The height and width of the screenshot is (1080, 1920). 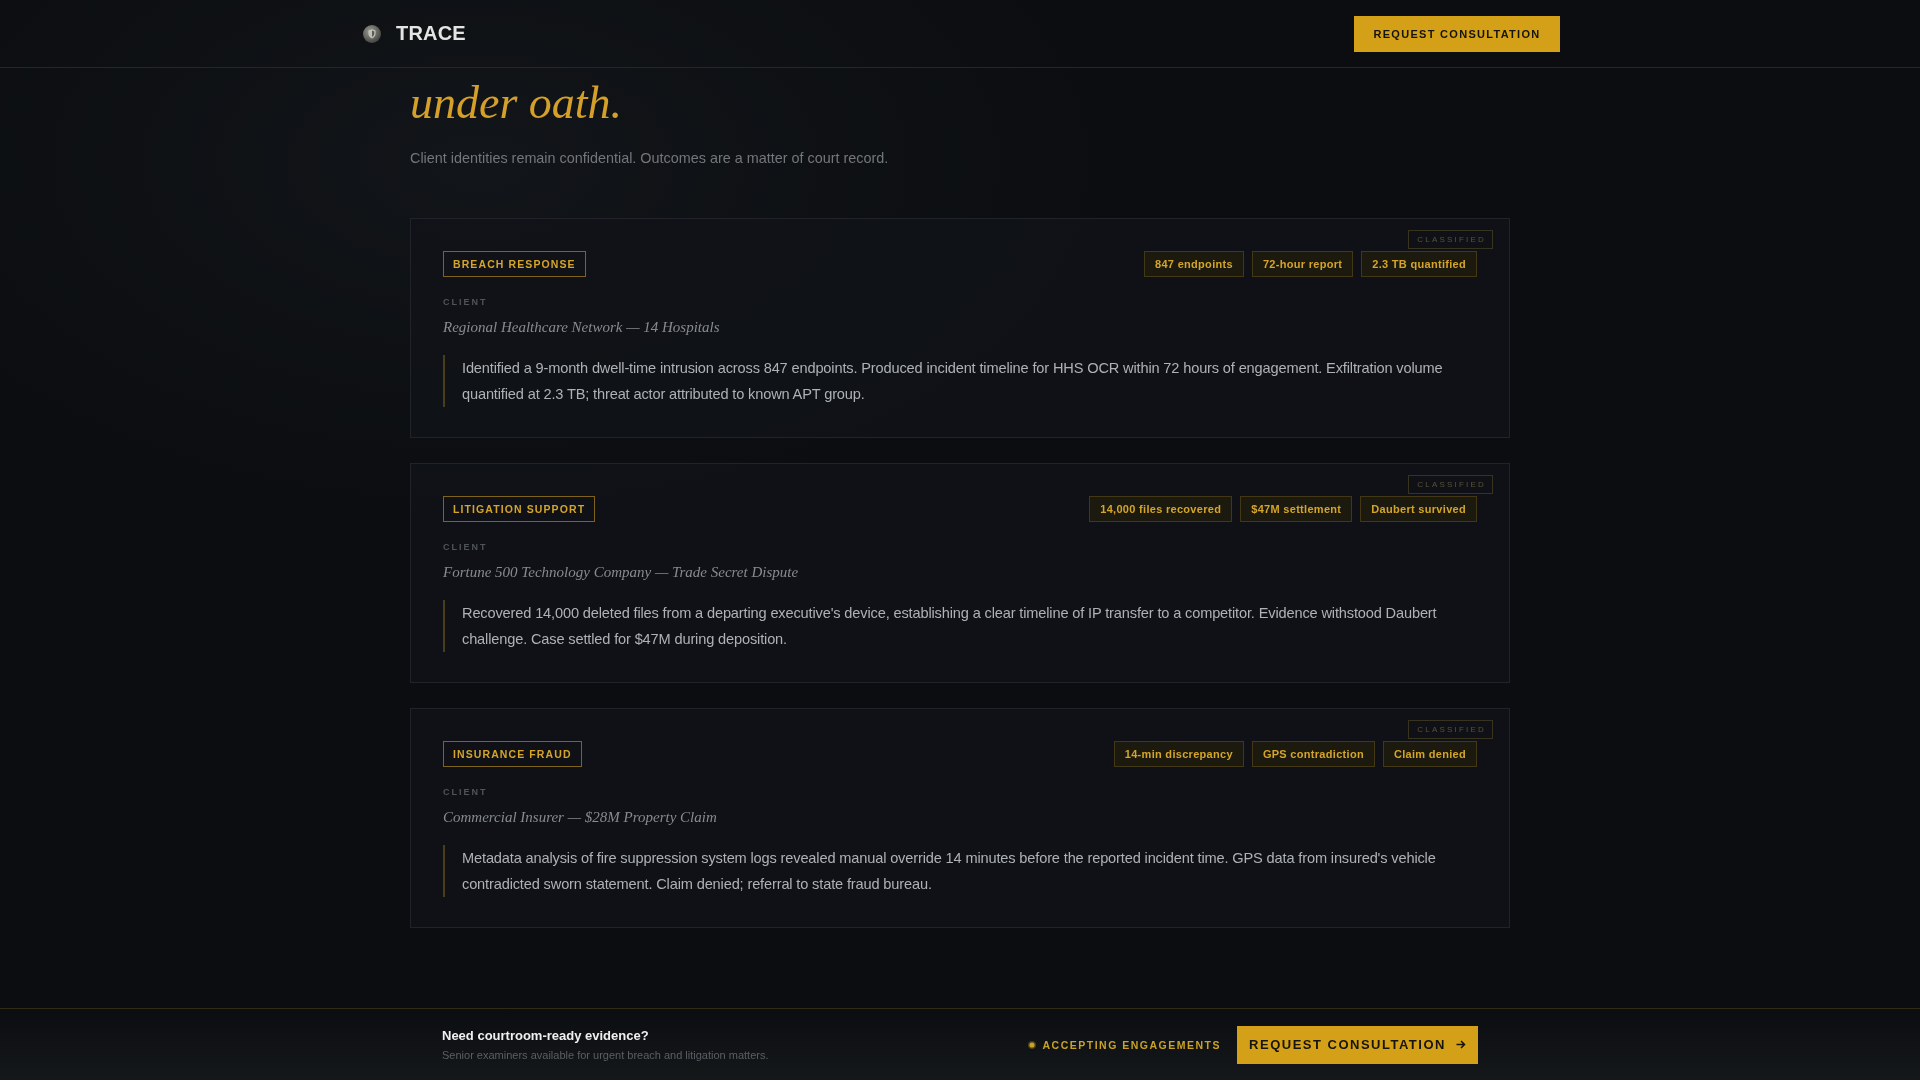 I want to click on metric-tag: Daubert survived, so click(x=1418, y=509).